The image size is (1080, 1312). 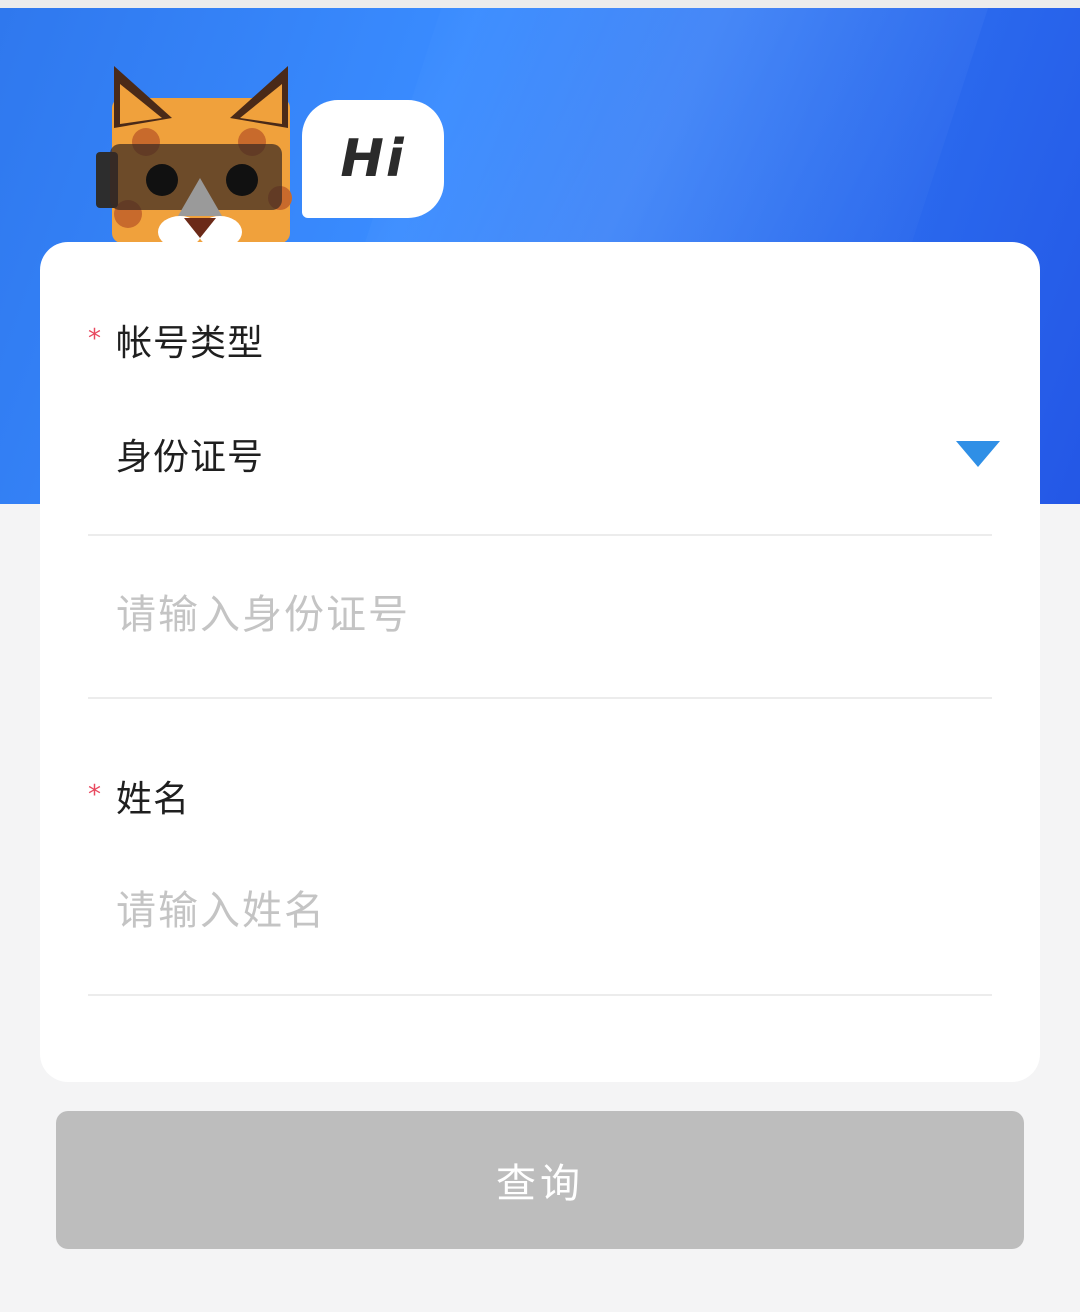 What do you see at coordinates (551, 911) in the screenshot?
I see `name-input` at bounding box center [551, 911].